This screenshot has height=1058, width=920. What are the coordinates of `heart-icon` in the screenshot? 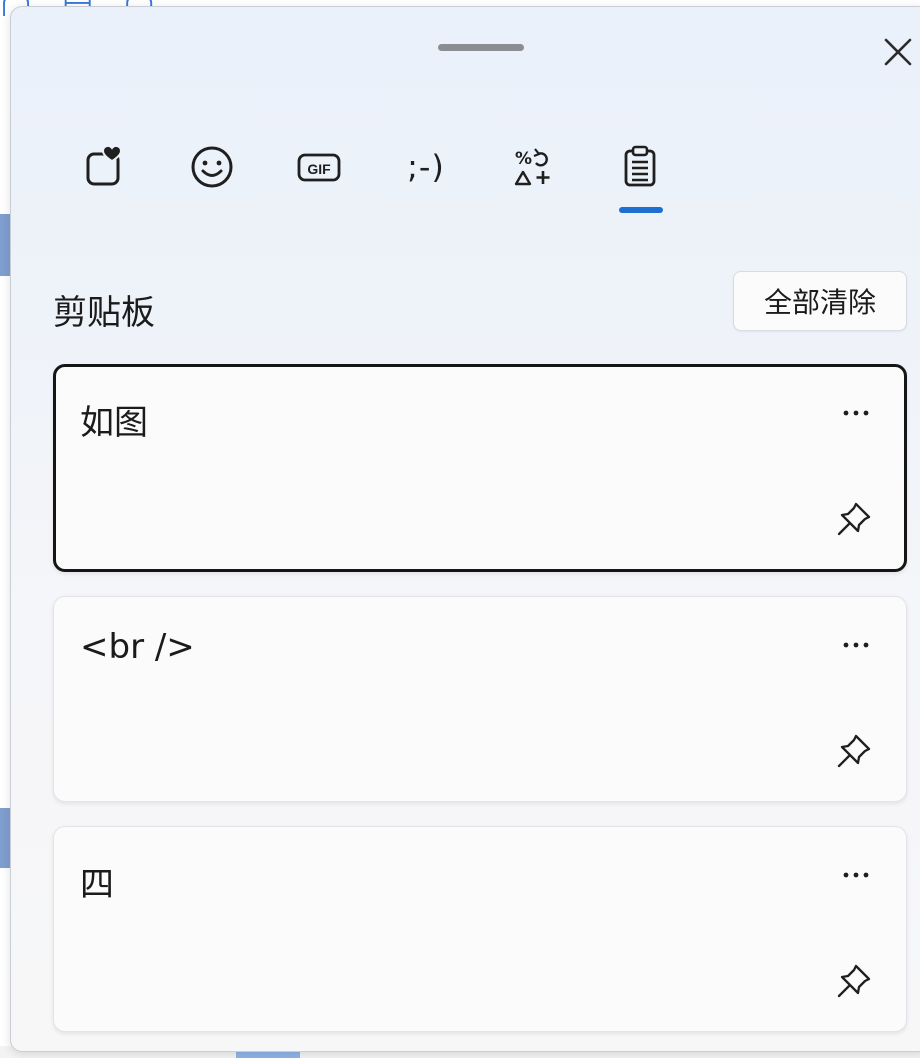 It's located at (104, 165).